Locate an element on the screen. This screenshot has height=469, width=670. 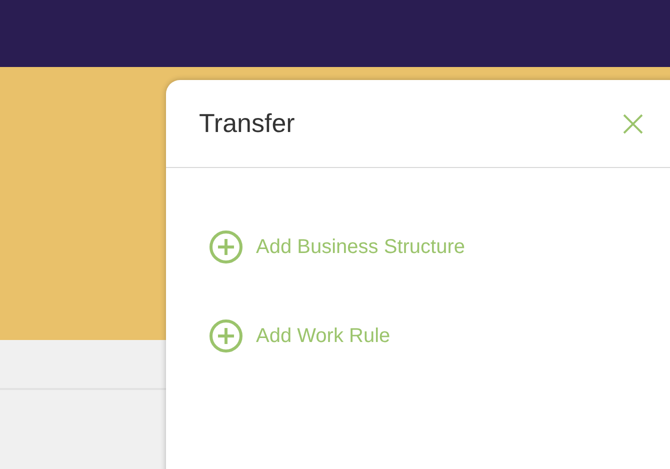
panel-title: Transfer is located at coordinates (247, 123).